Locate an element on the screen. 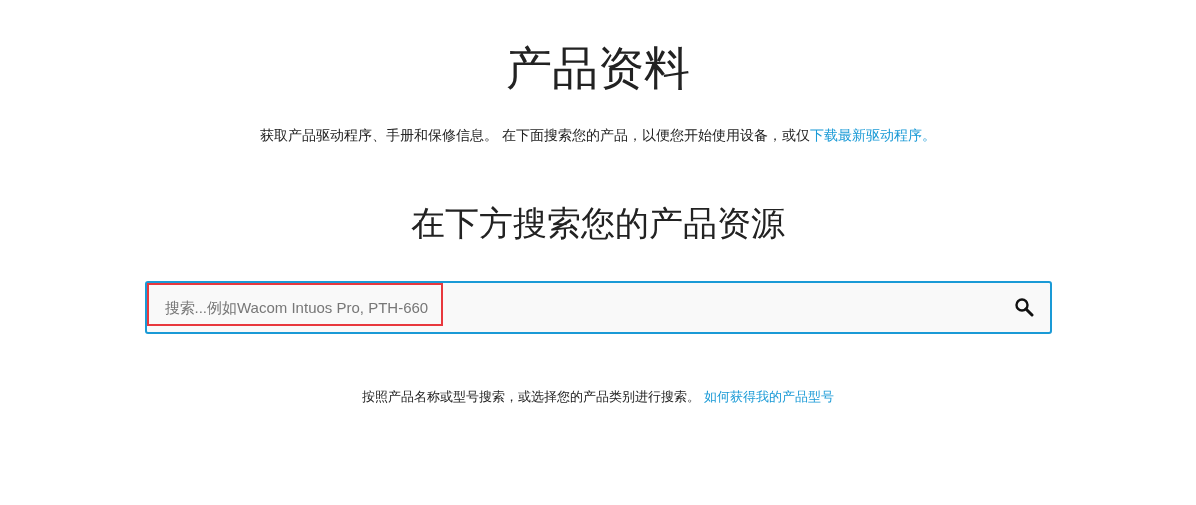  hint-text: 按照产品名称或型号搜索，或选择您的产品类别进行搜索。 如何获得我的产品型号 is located at coordinates (598, 397).